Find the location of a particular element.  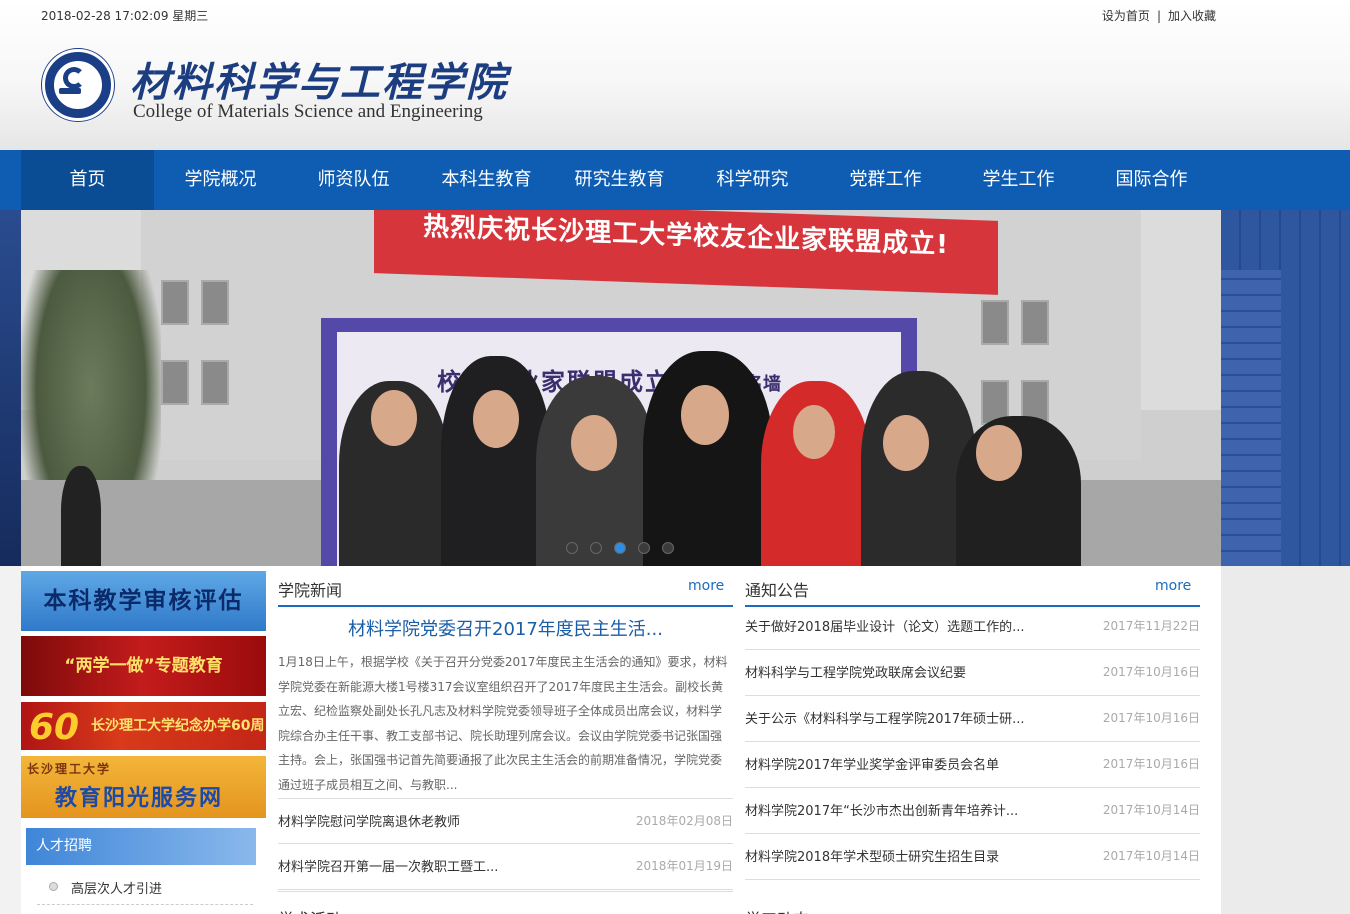

notice-list-item: 材料学院2017年学业奖学金评审委员会名单 2017年10月16日 is located at coordinates (972, 765).